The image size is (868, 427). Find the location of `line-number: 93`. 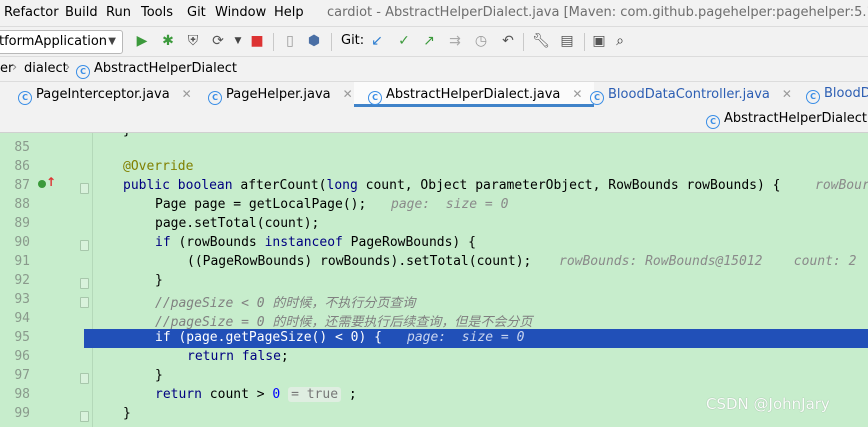

line-number: 93 is located at coordinates (22, 299).